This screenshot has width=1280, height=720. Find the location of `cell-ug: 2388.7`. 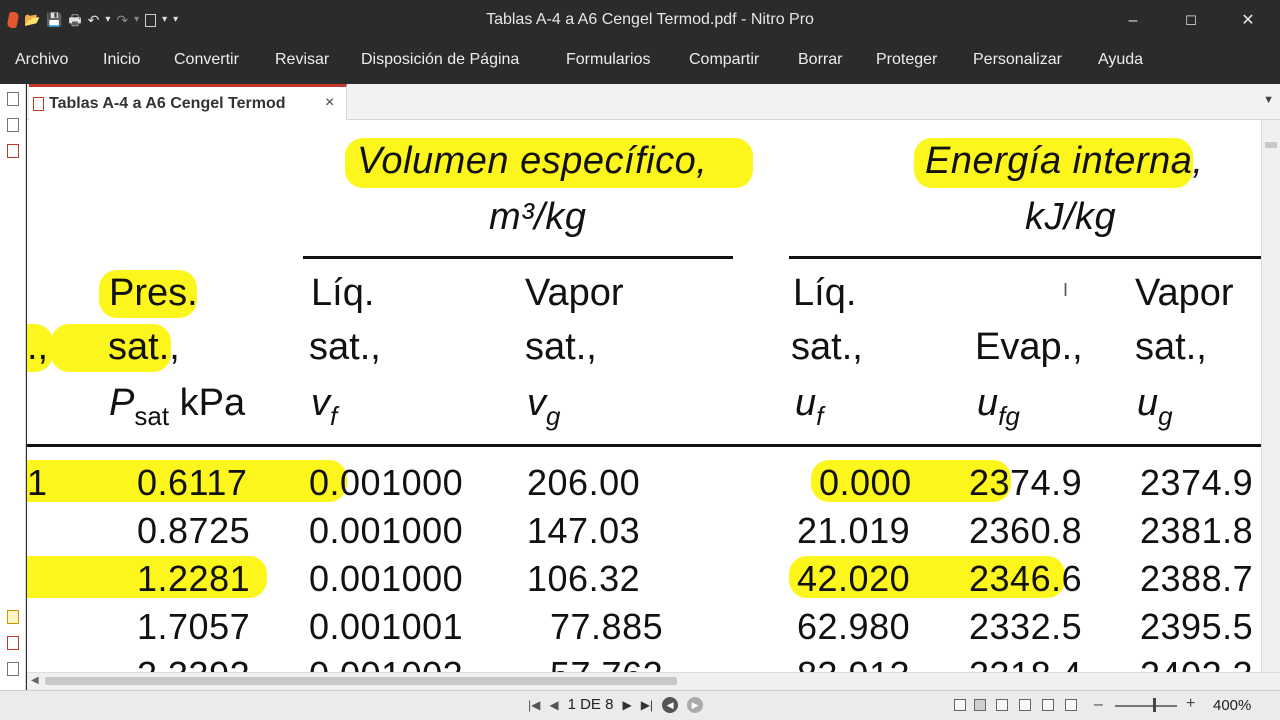

cell-ug: 2388.7 is located at coordinates (1197, 578).